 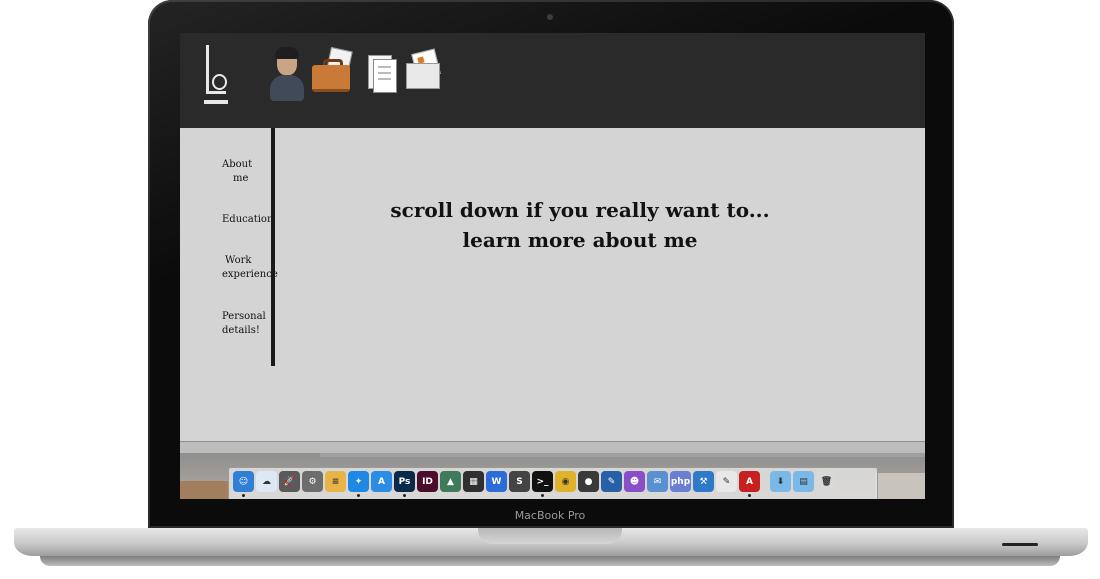 What do you see at coordinates (312, 481) in the screenshot?
I see `system-preferences-icon: ⚙` at bounding box center [312, 481].